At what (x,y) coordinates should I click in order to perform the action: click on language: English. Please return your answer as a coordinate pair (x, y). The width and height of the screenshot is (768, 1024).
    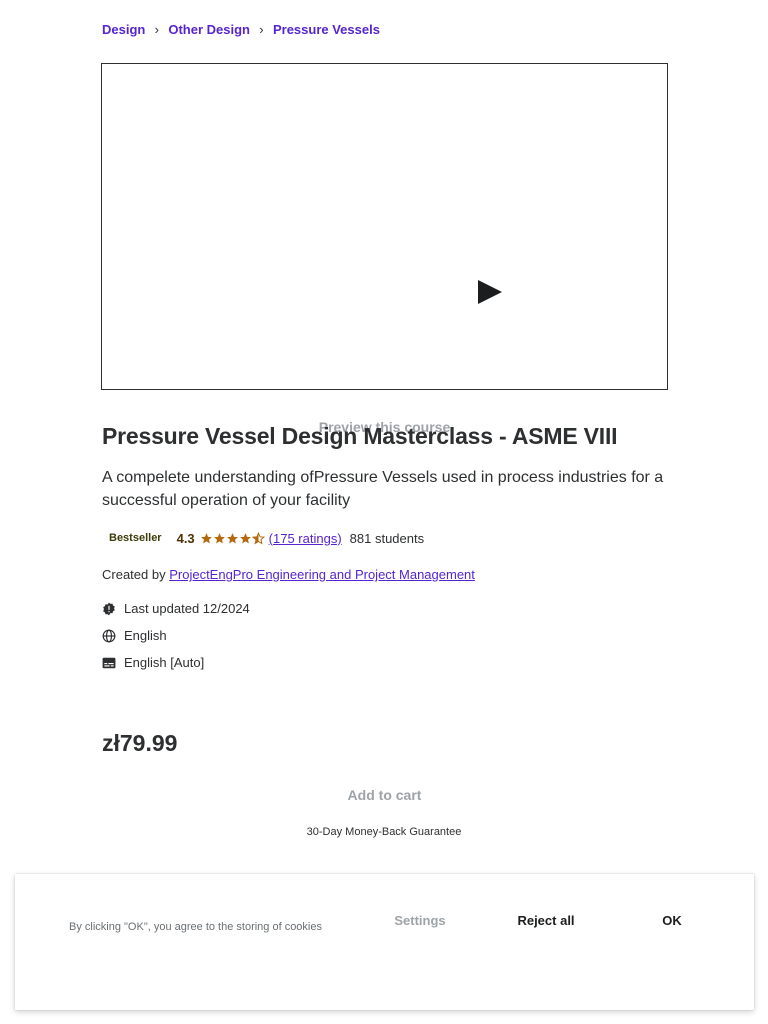
    Looking at the image, I should click on (134, 635).